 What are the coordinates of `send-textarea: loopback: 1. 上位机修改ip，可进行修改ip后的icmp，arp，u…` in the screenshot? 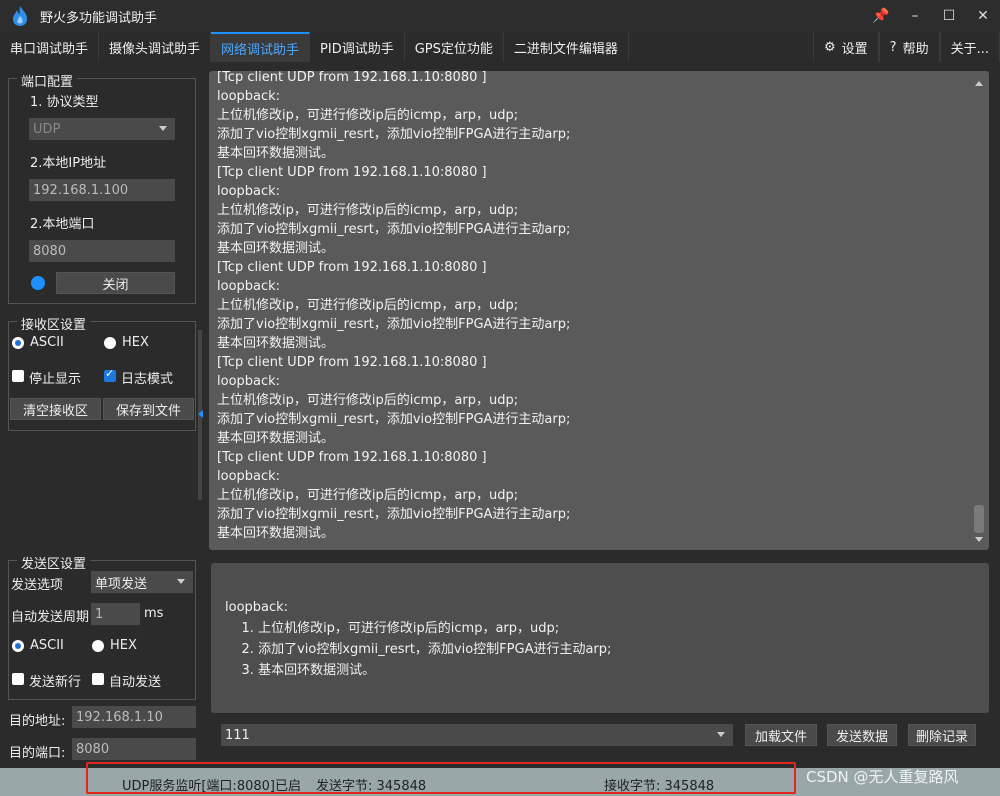 It's located at (600, 638).